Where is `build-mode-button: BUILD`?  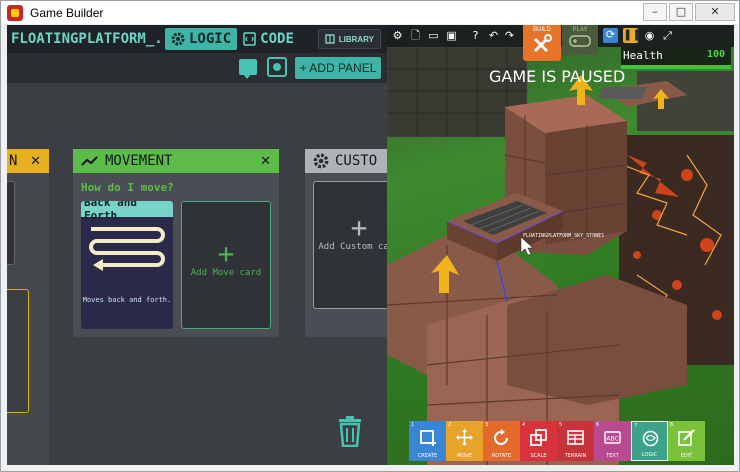
build-mode-button: BUILD is located at coordinates (542, 43).